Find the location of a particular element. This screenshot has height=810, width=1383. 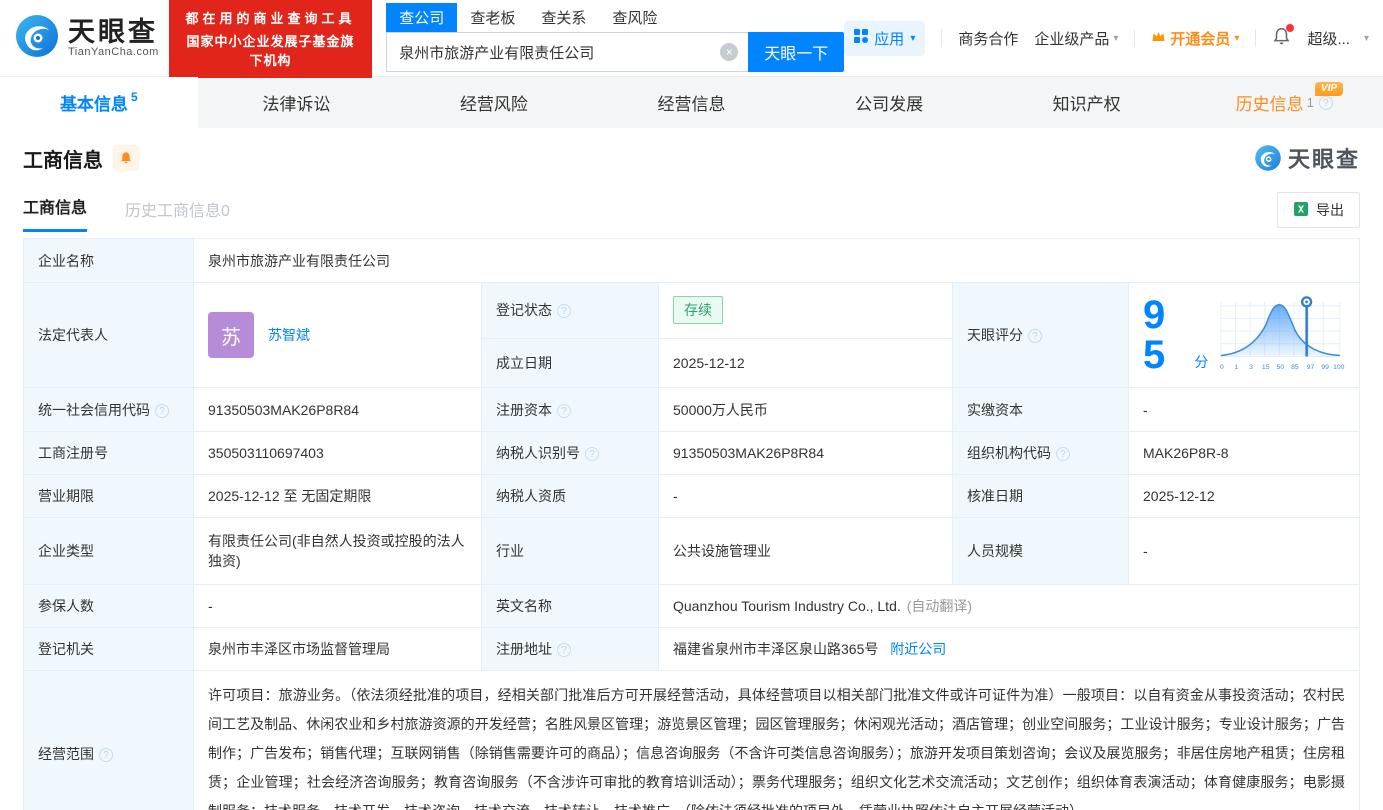

tianyancha-logo: 天眼查 TianYanCha.com is located at coordinates (86, 38).